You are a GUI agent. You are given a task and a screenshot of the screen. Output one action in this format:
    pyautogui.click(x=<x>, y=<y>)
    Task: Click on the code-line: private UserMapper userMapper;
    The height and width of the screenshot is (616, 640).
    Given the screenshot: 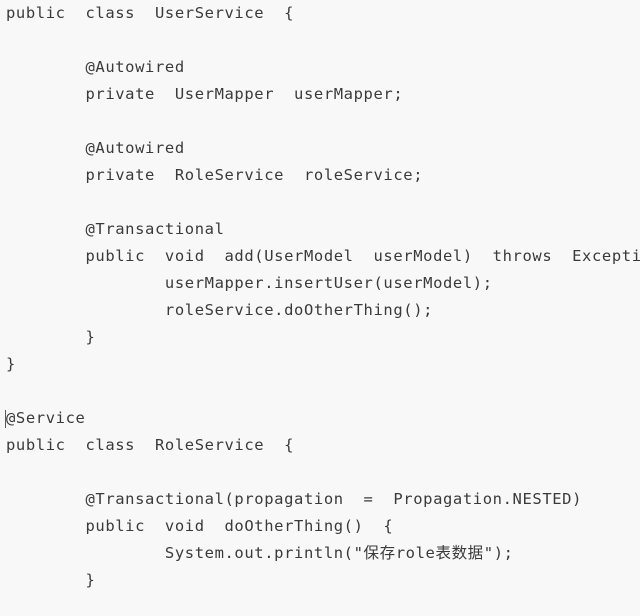 What is the action you would take?
    pyautogui.click(x=320, y=94)
    